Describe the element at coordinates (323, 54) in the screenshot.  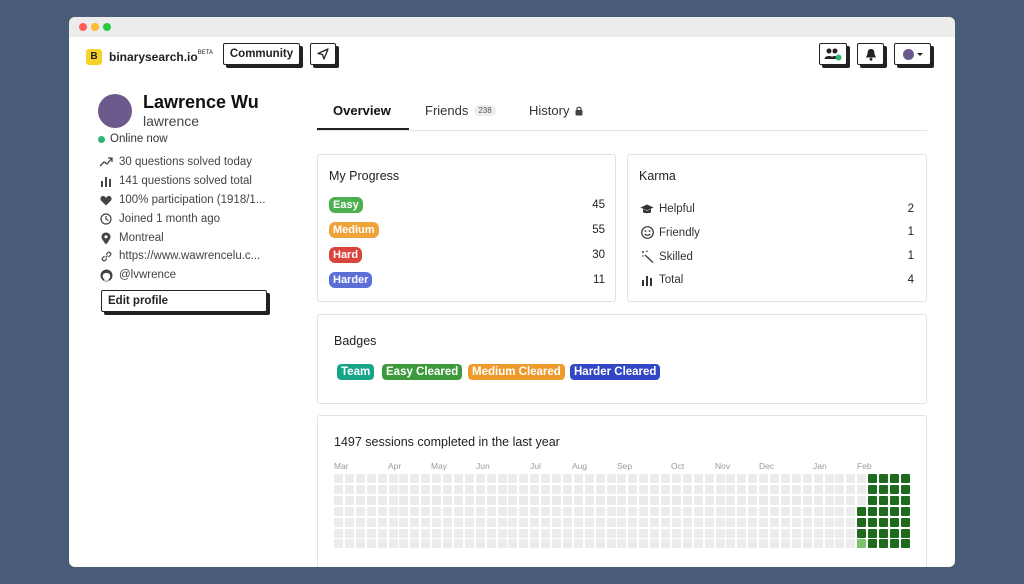
I see `send-button` at that location.